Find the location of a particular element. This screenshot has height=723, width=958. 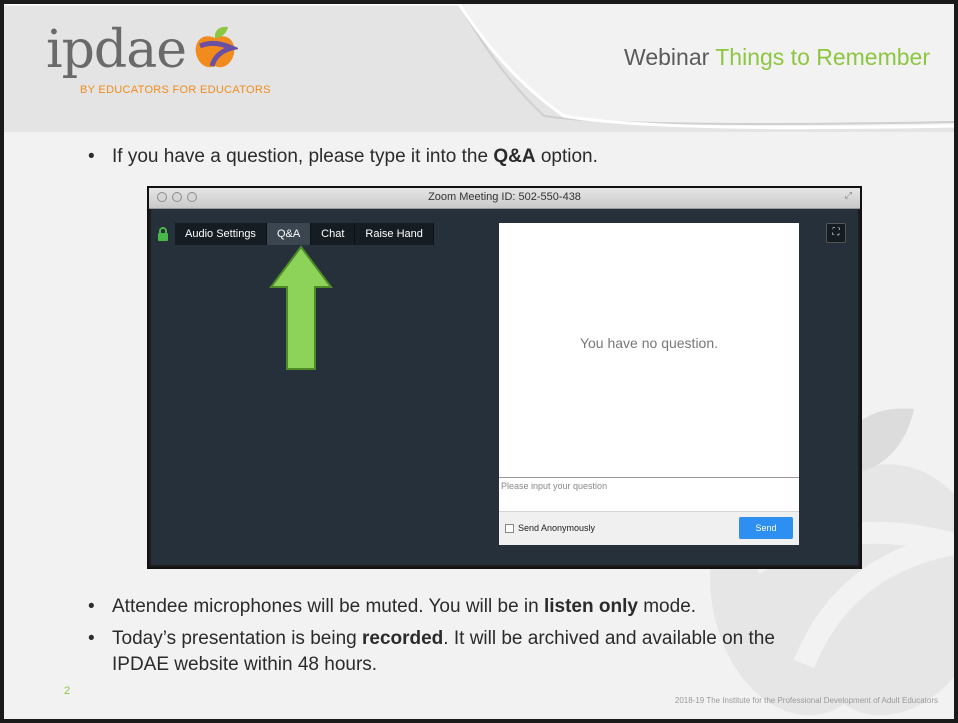

audio-settings-button: Audio Settings is located at coordinates (221, 234).